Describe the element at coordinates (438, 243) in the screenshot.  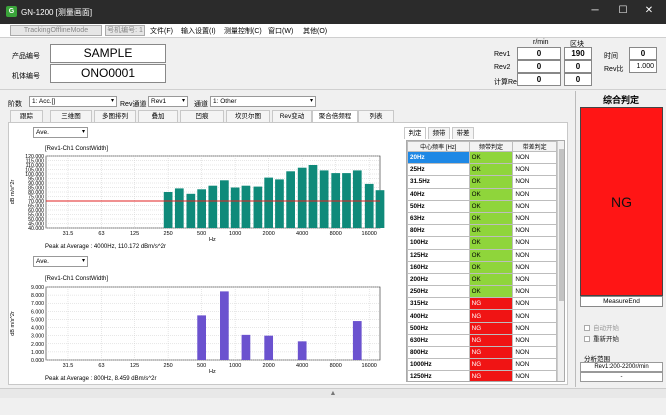
I see `center-freq-cell: 100Hz` at that location.